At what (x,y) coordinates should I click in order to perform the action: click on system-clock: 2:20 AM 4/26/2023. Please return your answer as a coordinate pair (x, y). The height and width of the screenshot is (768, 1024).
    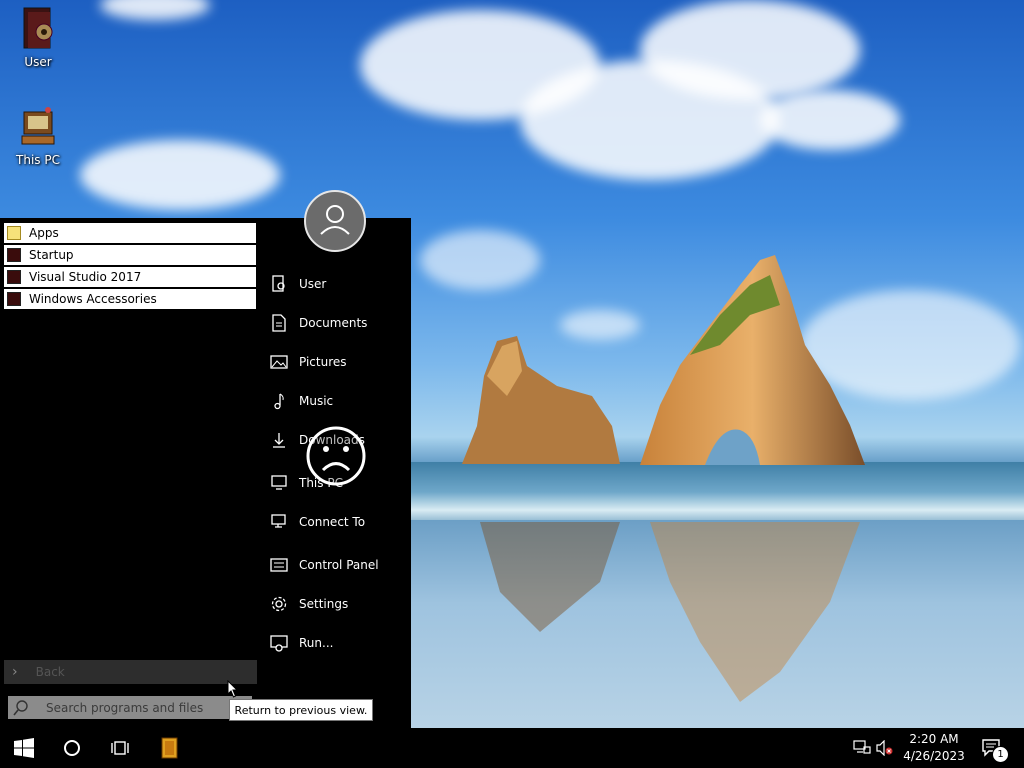
    Looking at the image, I should click on (934, 748).